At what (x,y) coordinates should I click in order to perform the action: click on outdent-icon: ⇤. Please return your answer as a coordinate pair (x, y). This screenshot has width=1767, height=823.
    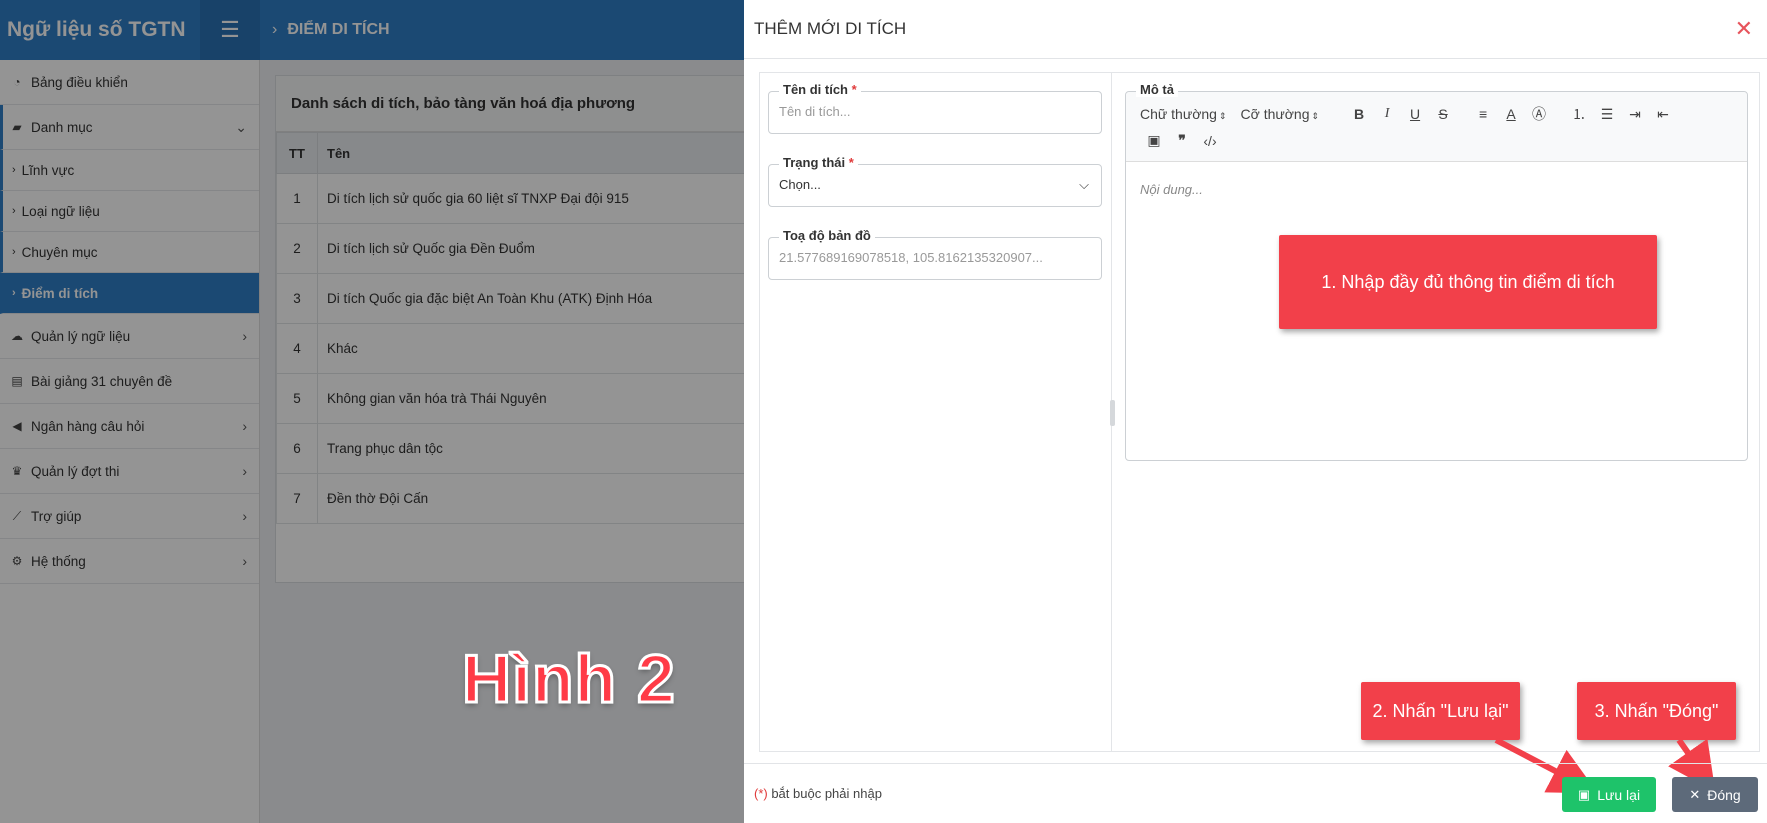
    Looking at the image, I should click on (1663, 114).